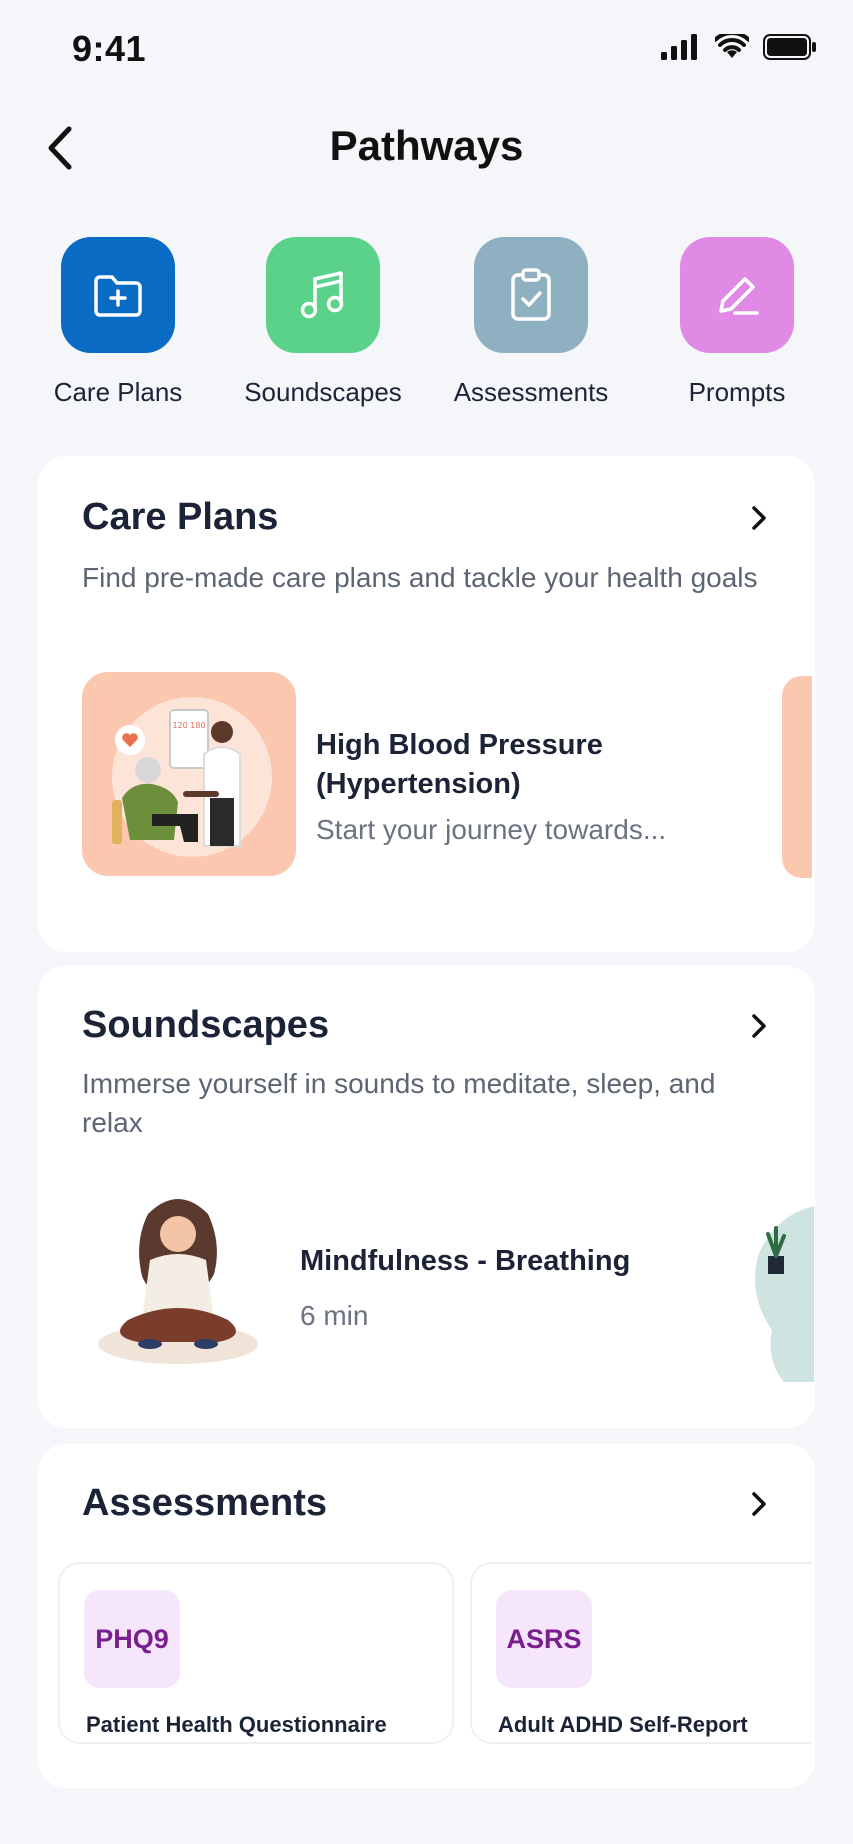 The width and height of the screenshot is (853, 1844). I want to click on status-bar: 9:41, so click(426, 50).